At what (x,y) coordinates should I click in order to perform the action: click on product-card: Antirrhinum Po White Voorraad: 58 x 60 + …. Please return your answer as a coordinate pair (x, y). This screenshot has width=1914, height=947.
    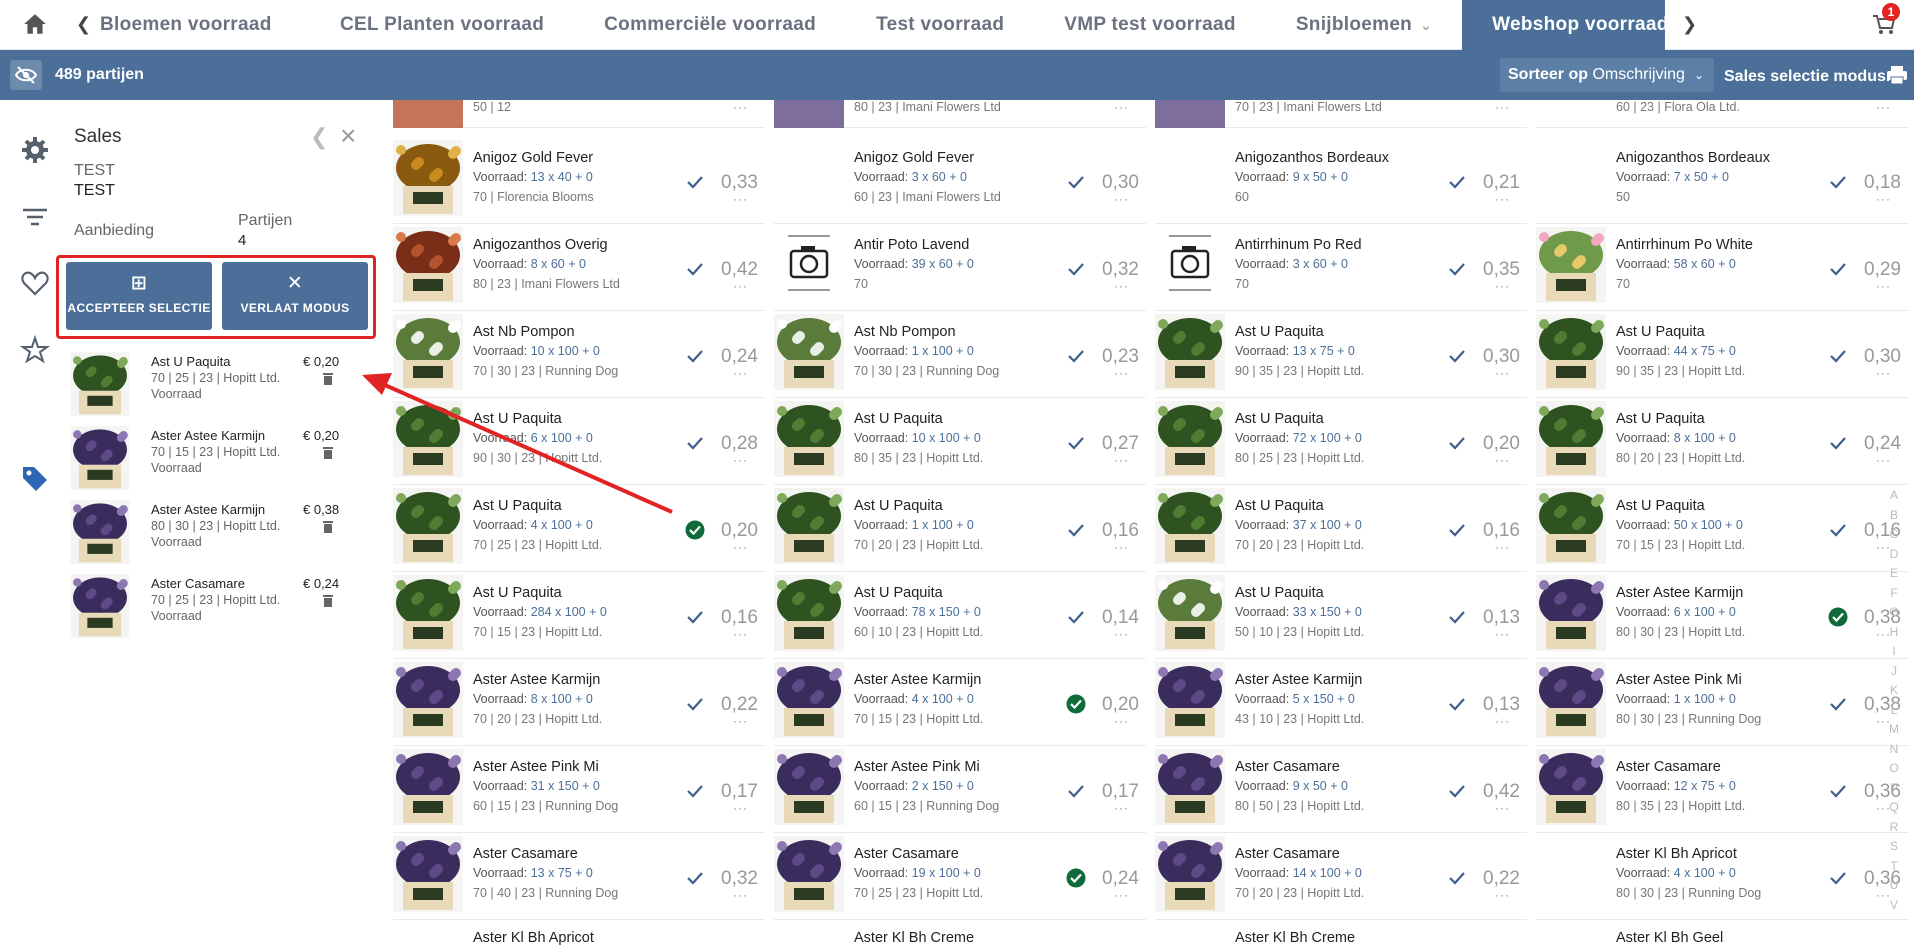
    Looking at the image, I should click on (1722, 269).